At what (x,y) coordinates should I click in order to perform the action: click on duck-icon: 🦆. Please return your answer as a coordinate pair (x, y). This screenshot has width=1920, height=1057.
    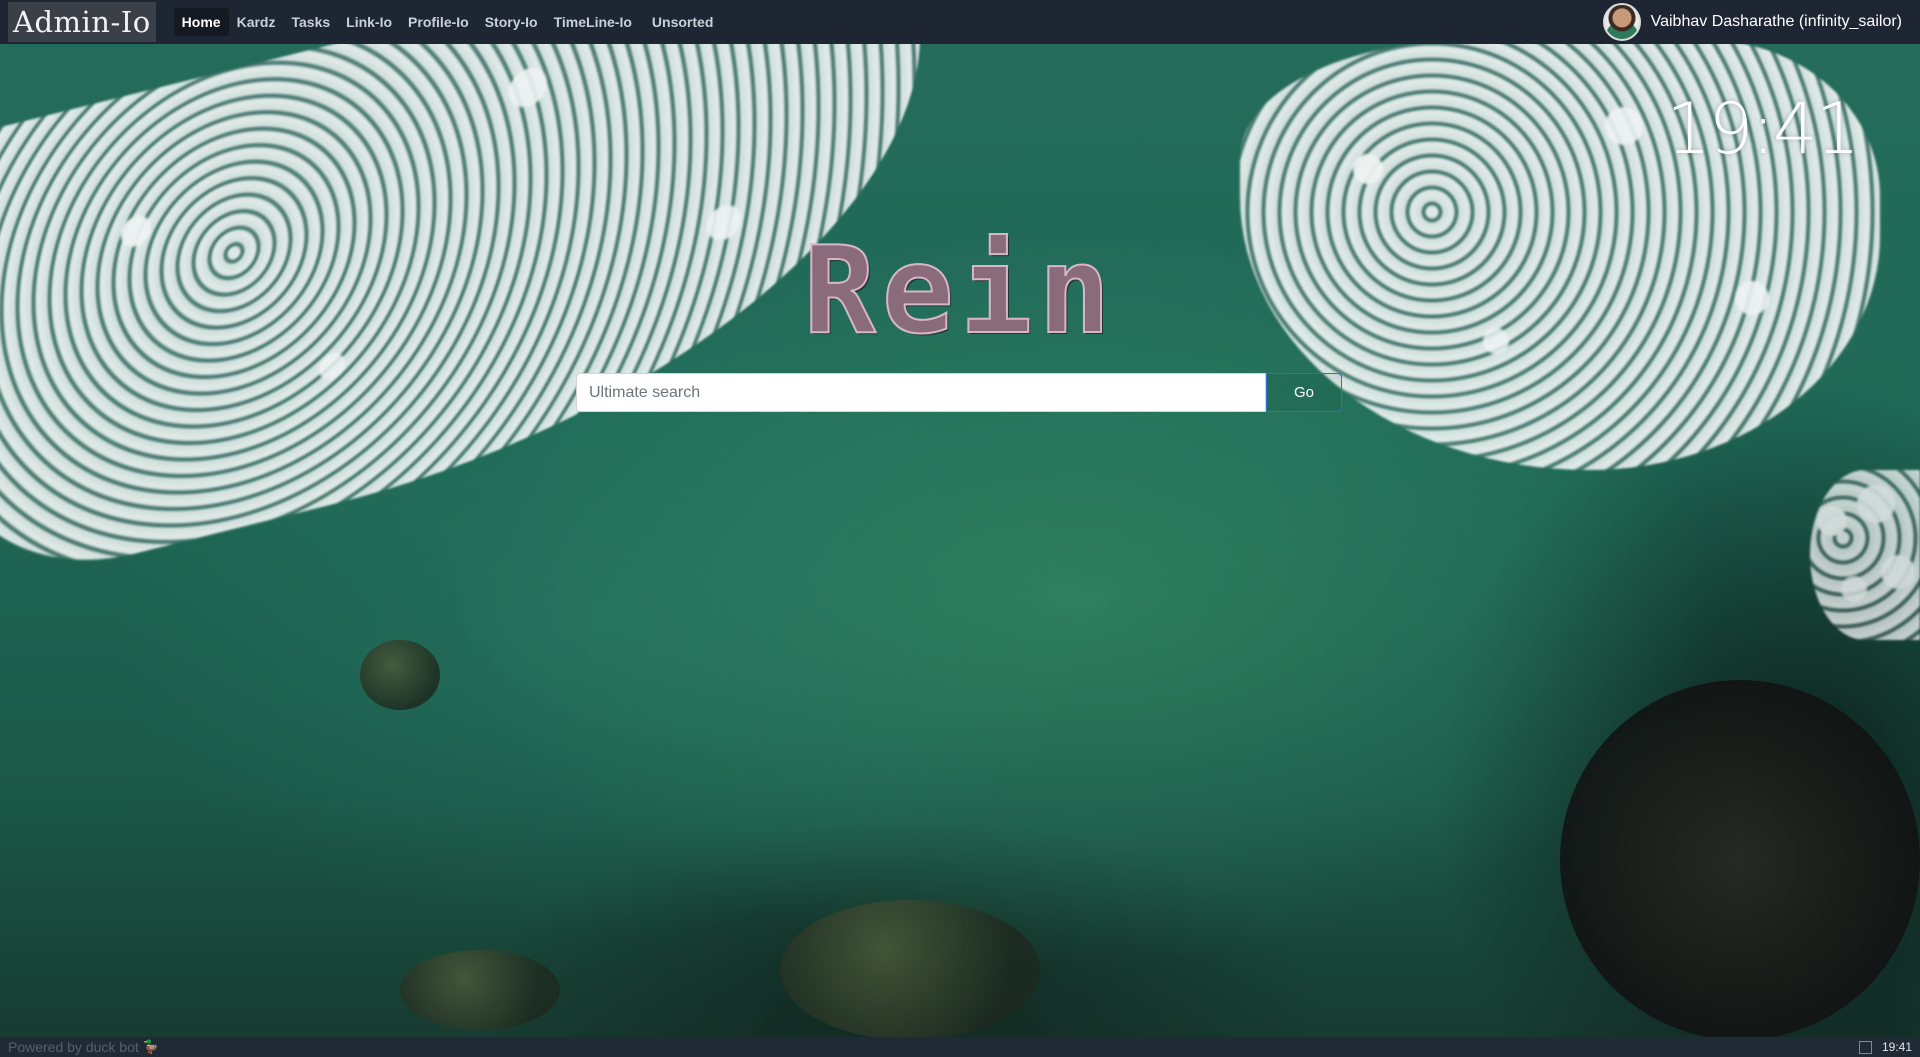
    Looking at the image, I should click on (150, 1046).